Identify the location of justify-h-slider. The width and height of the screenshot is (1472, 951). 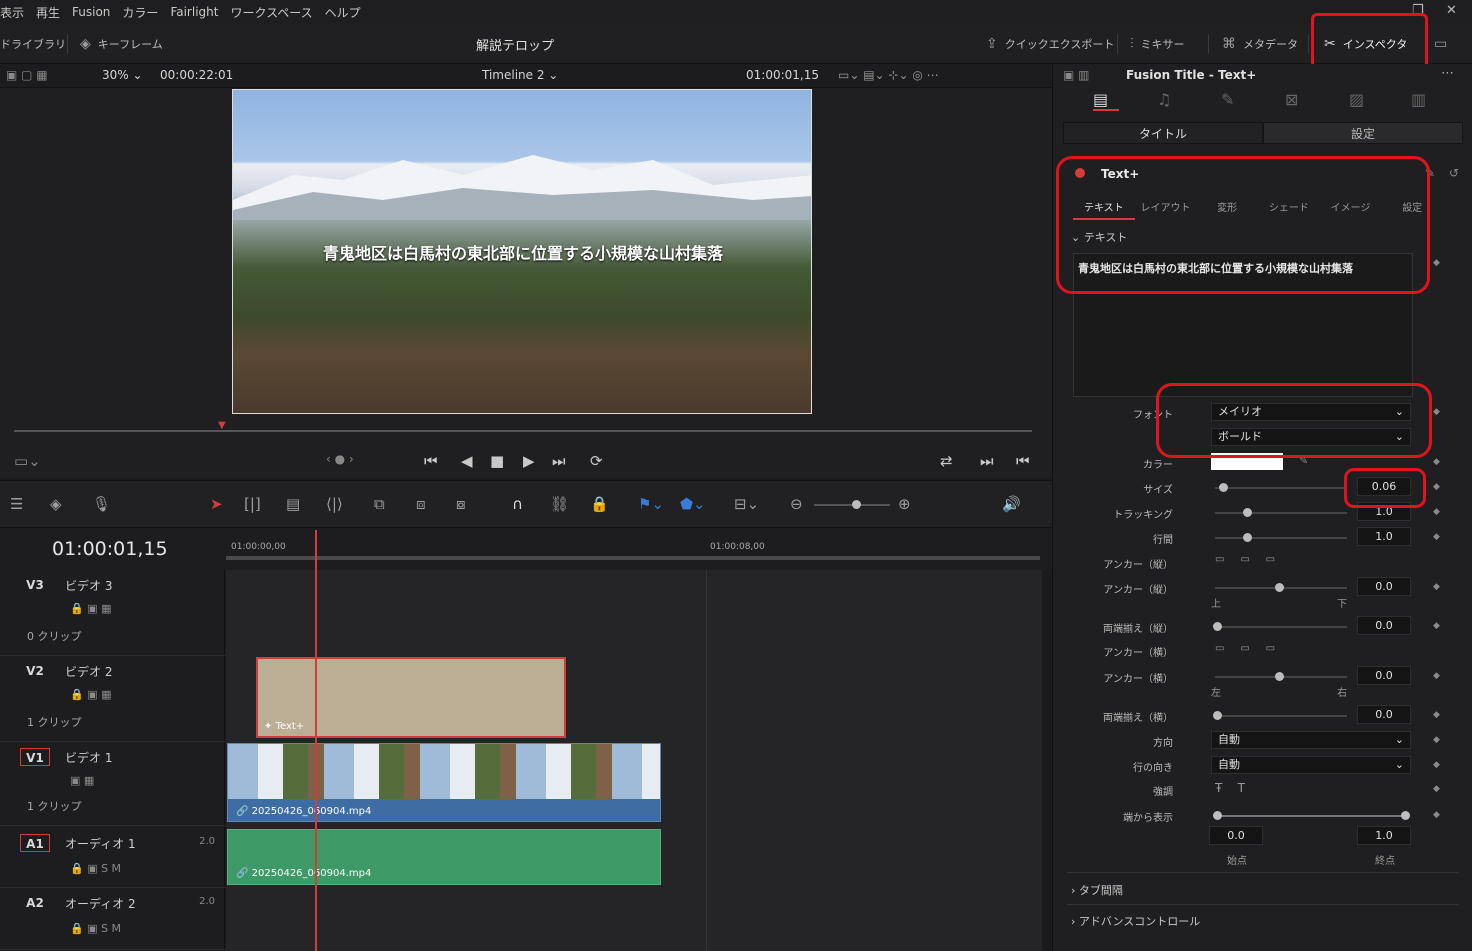
(1280, 715).